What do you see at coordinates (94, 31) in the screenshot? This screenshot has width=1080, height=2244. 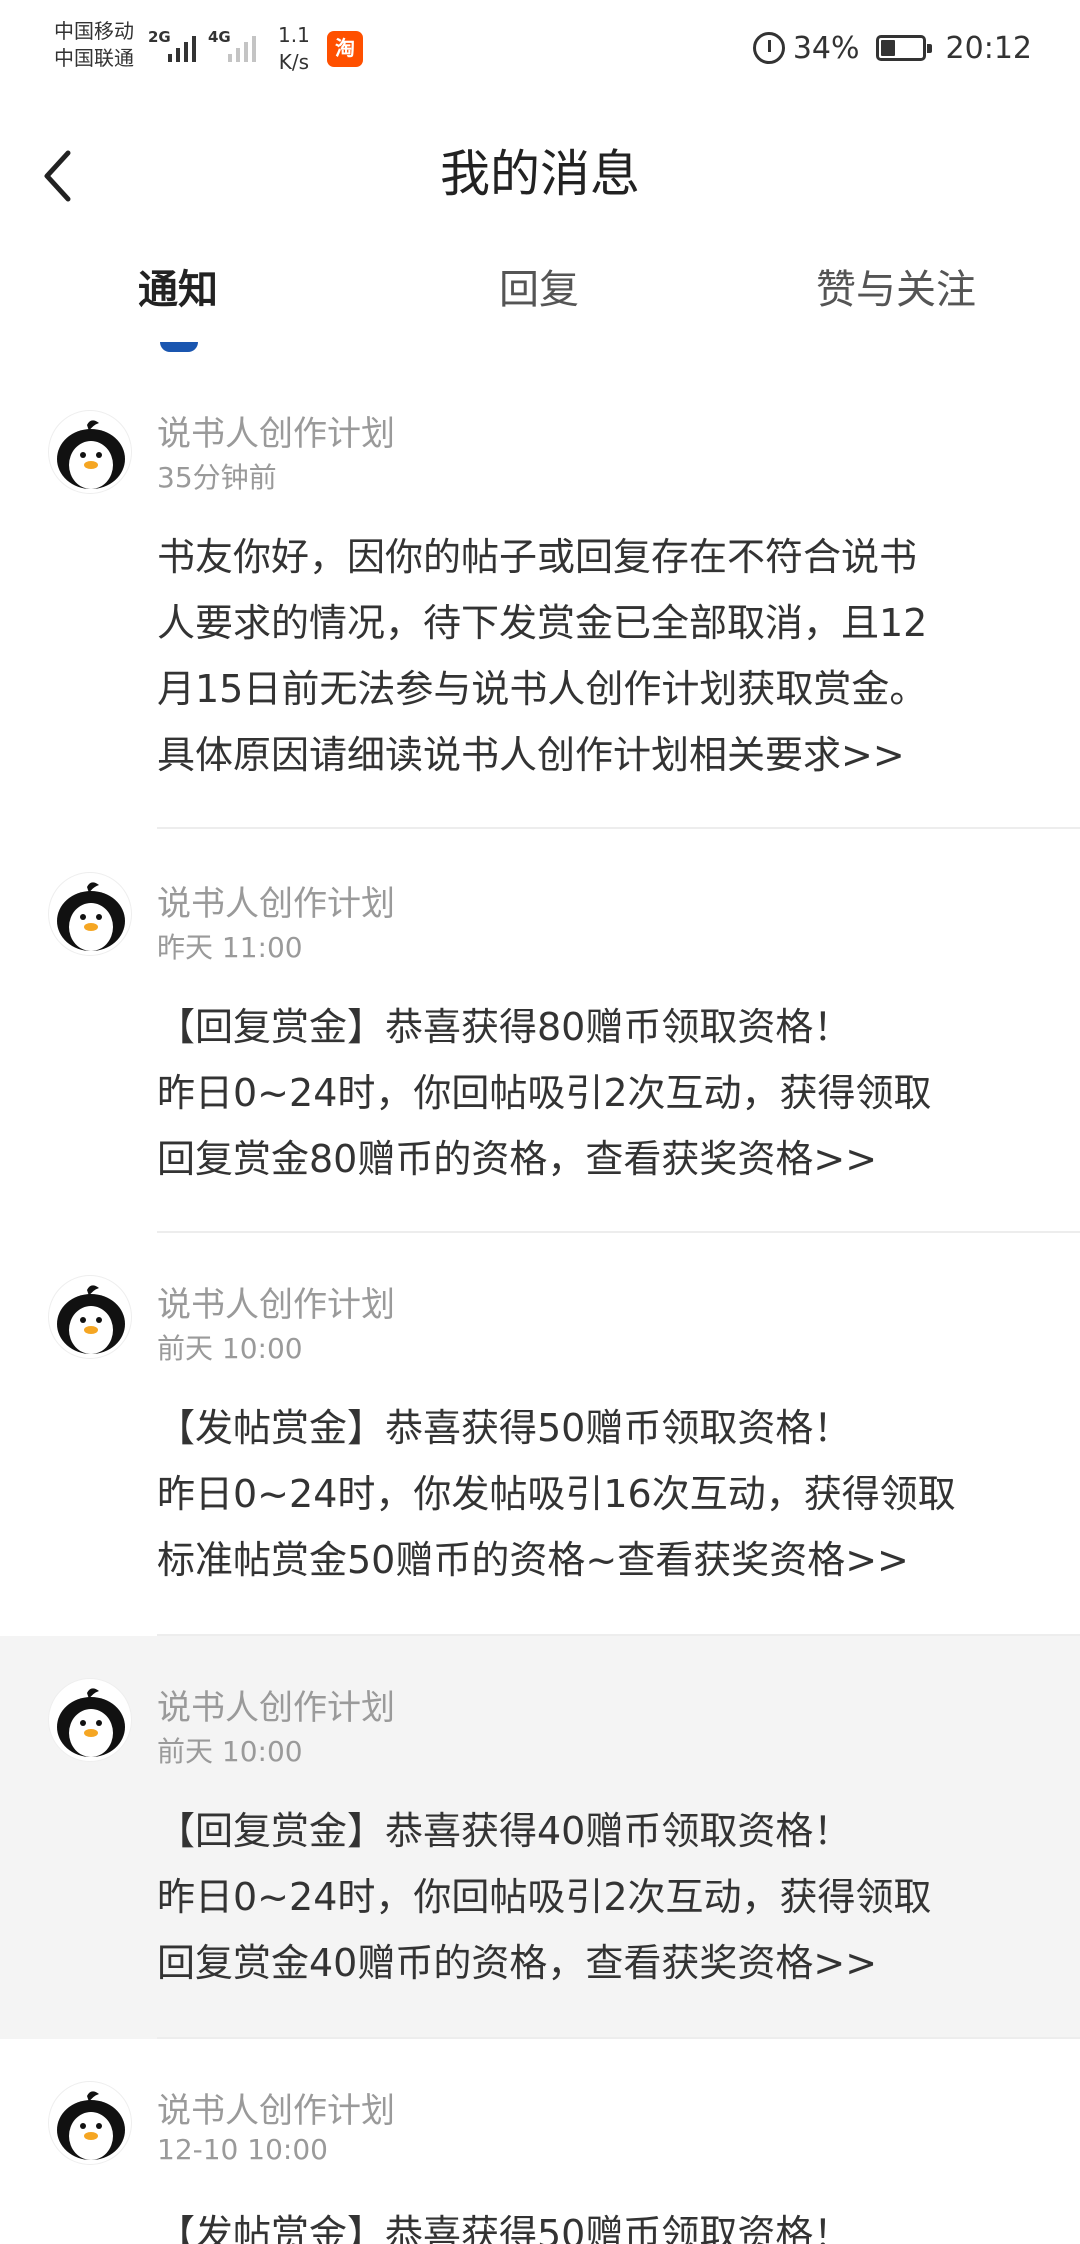 I see `carrier-1: 中国移动` at bounding box center [94, 31].